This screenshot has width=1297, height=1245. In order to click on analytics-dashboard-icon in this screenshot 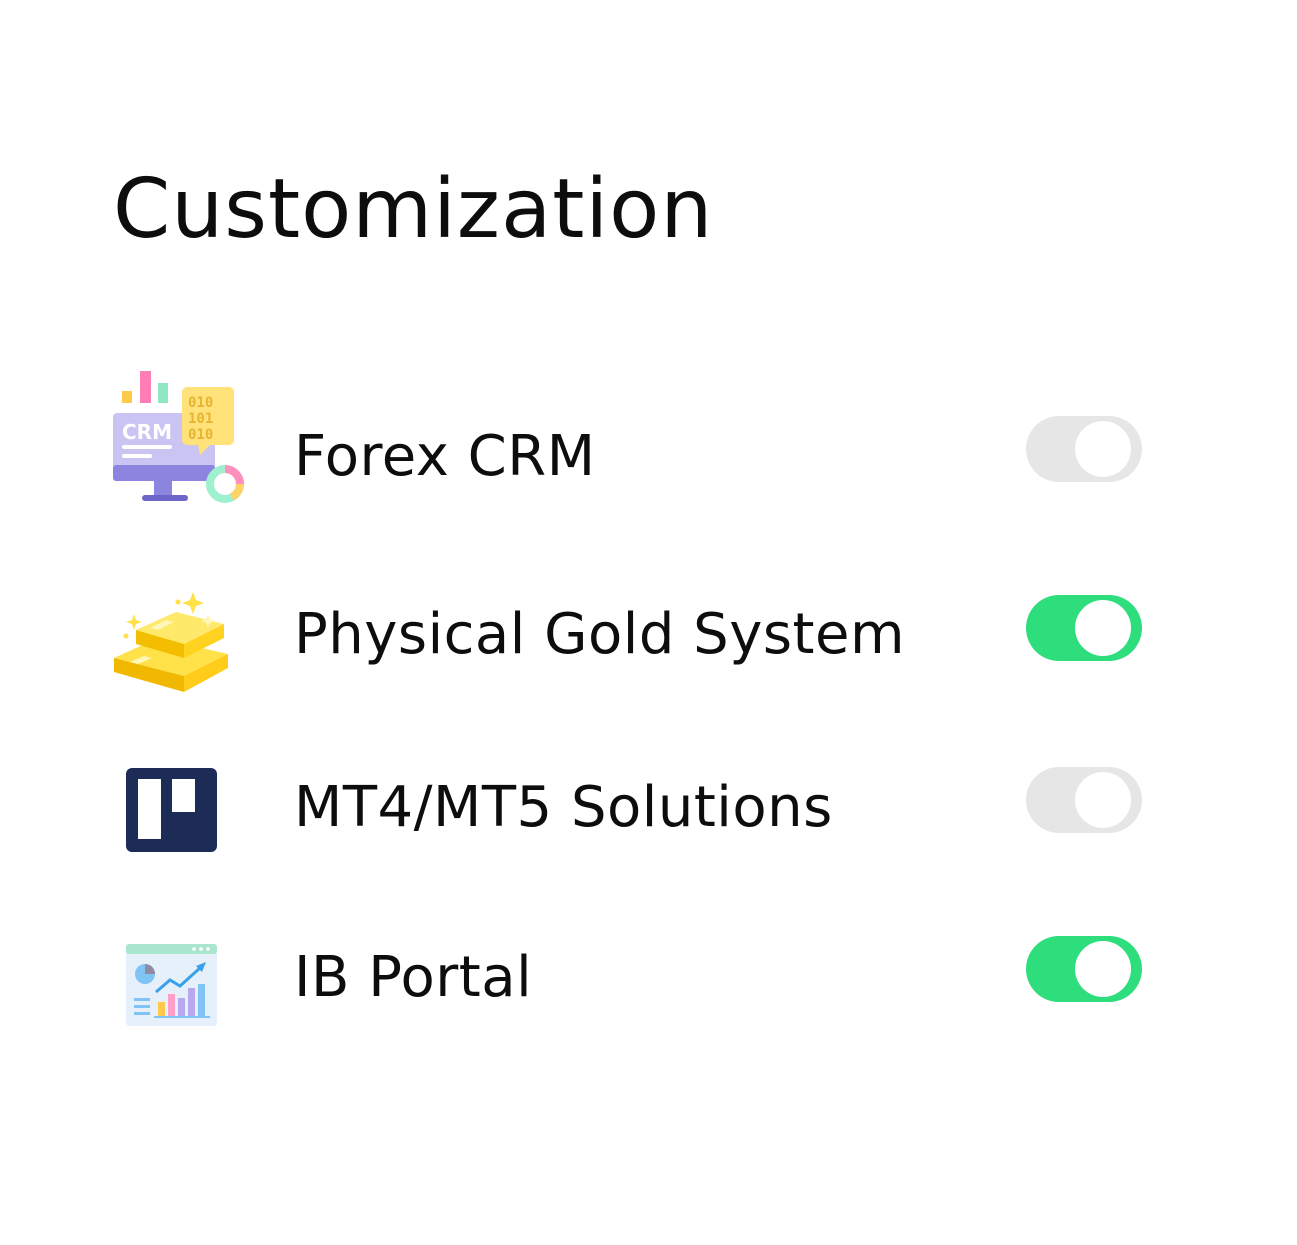, I will do `click(180, 984)`.